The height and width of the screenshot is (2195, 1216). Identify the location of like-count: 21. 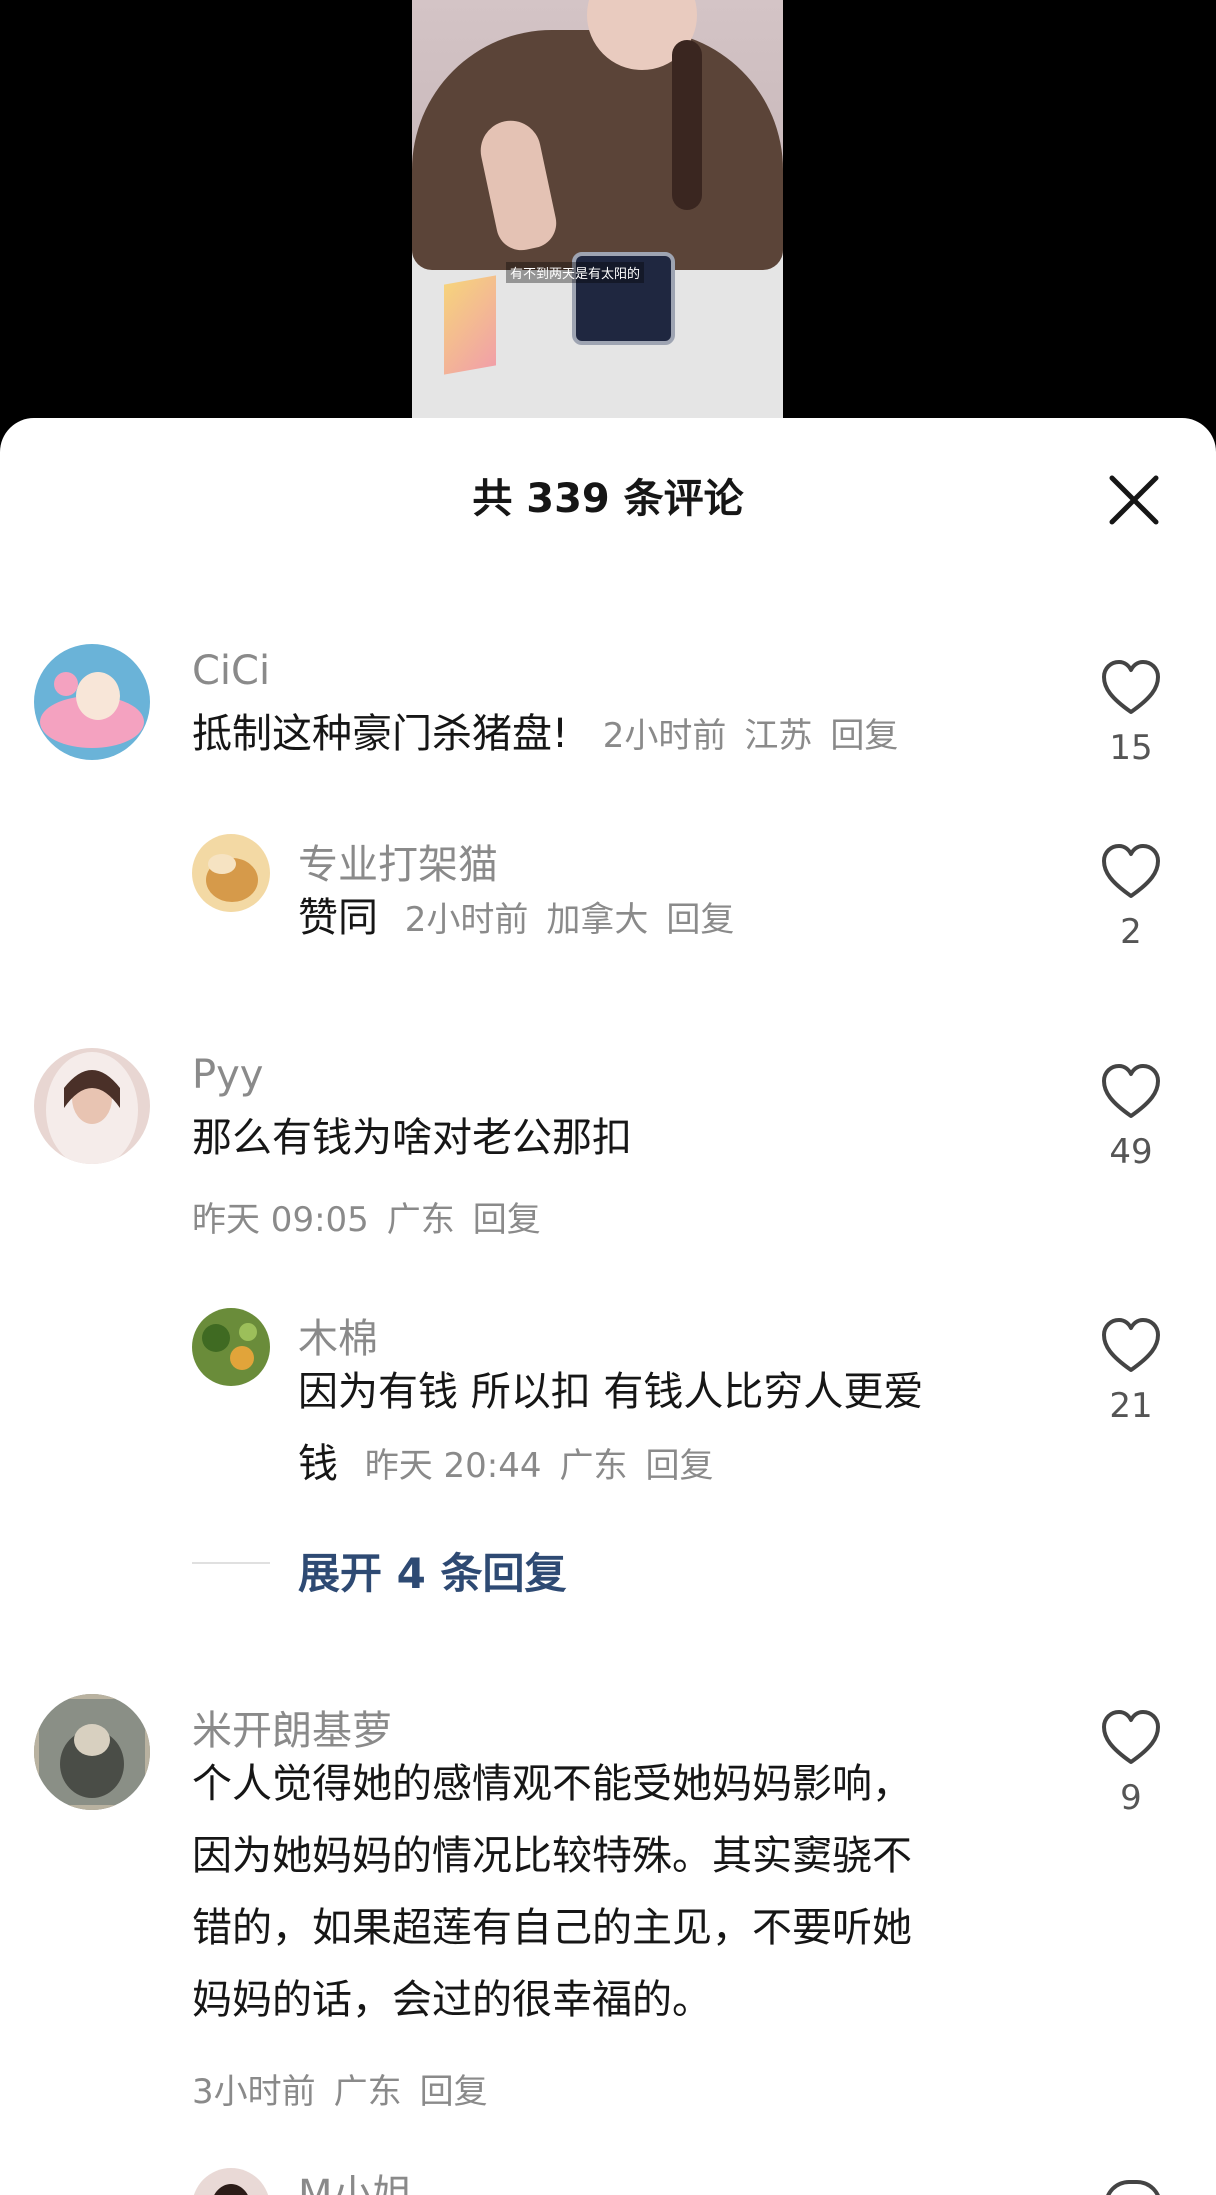
(1131, 1406).